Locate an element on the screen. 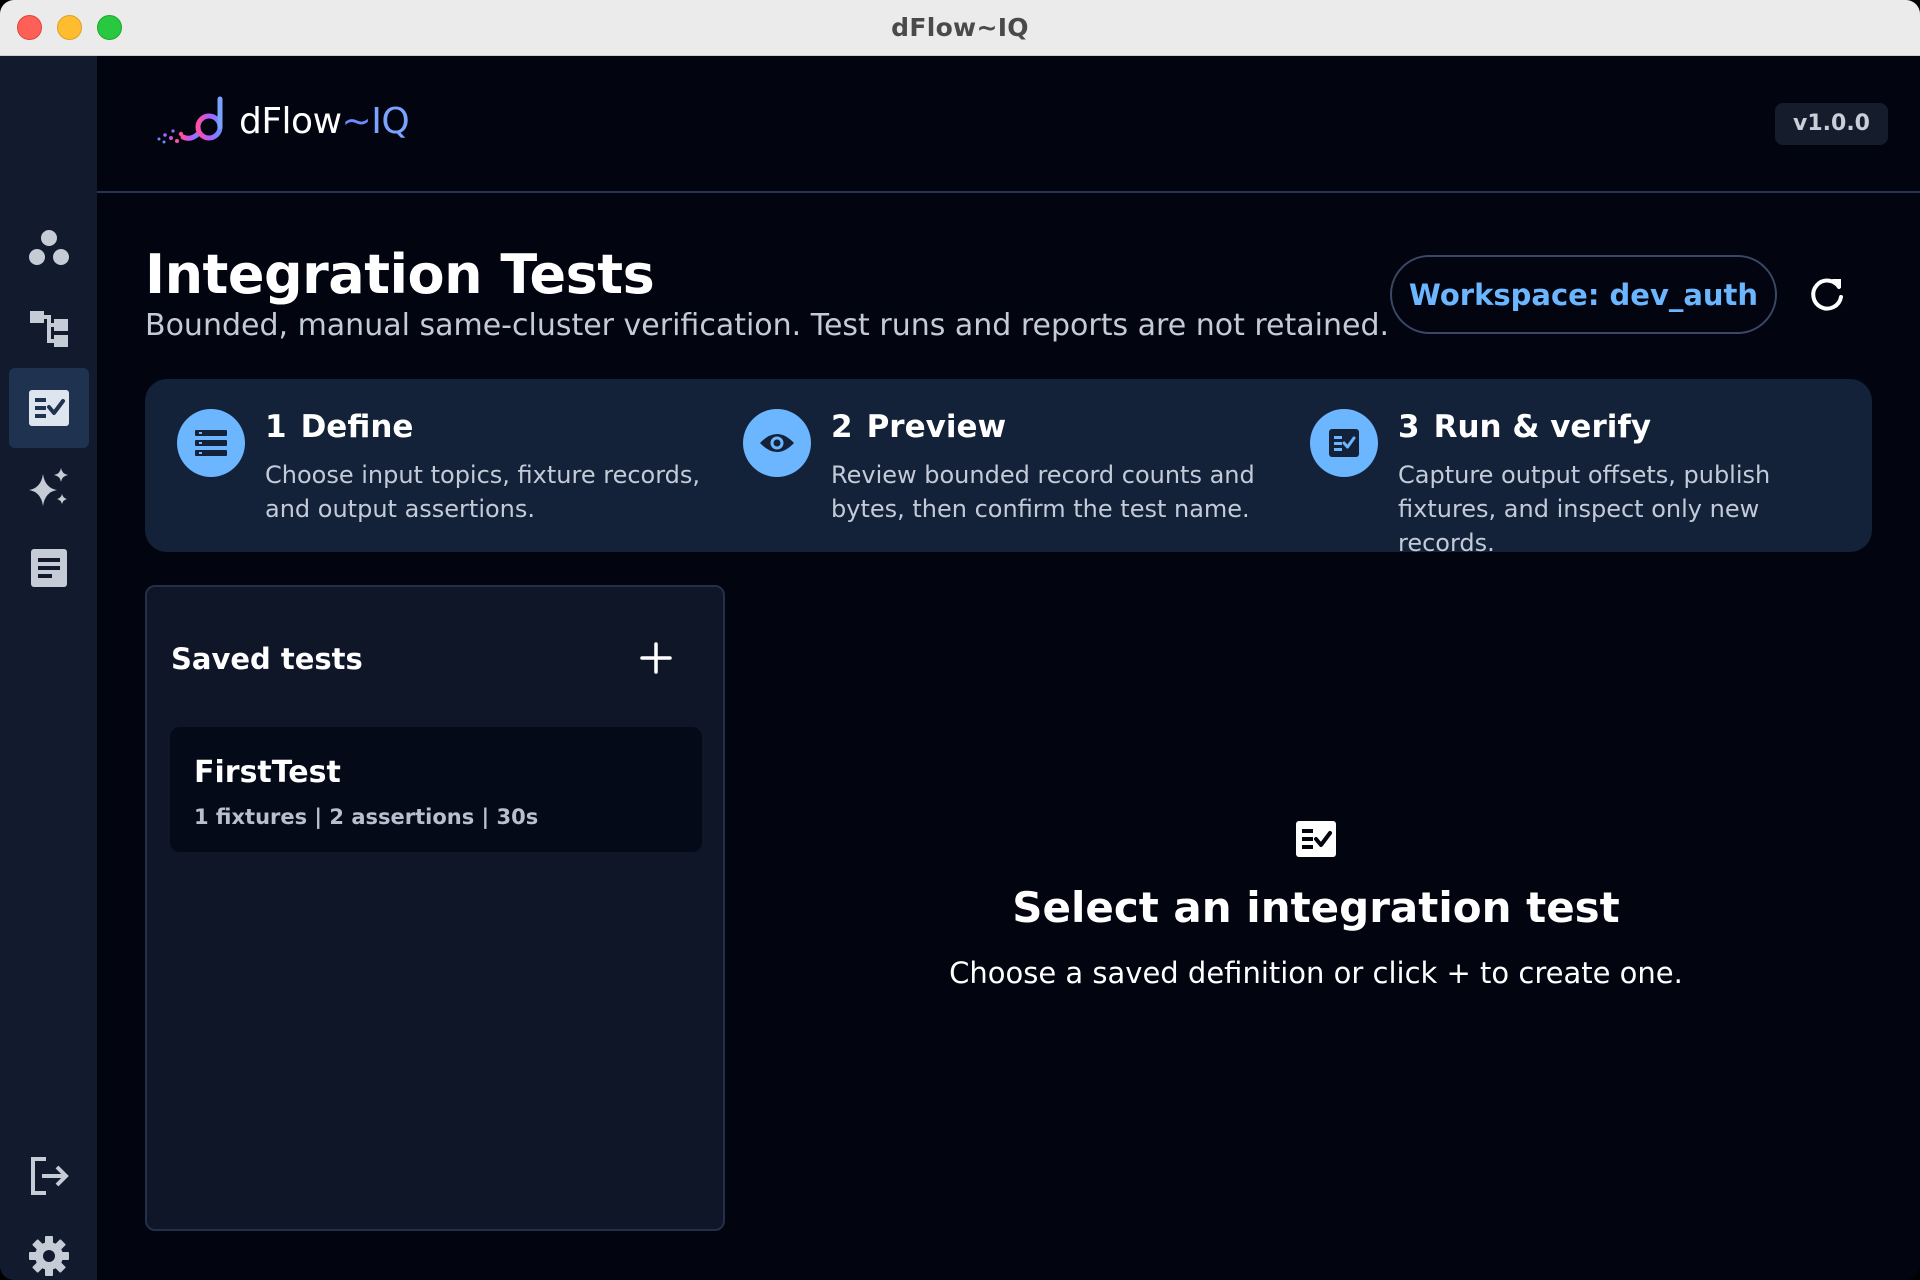 The width and height of the screenshot is (1920, 1280). cluster-icon is located at coordinates (49, 247).